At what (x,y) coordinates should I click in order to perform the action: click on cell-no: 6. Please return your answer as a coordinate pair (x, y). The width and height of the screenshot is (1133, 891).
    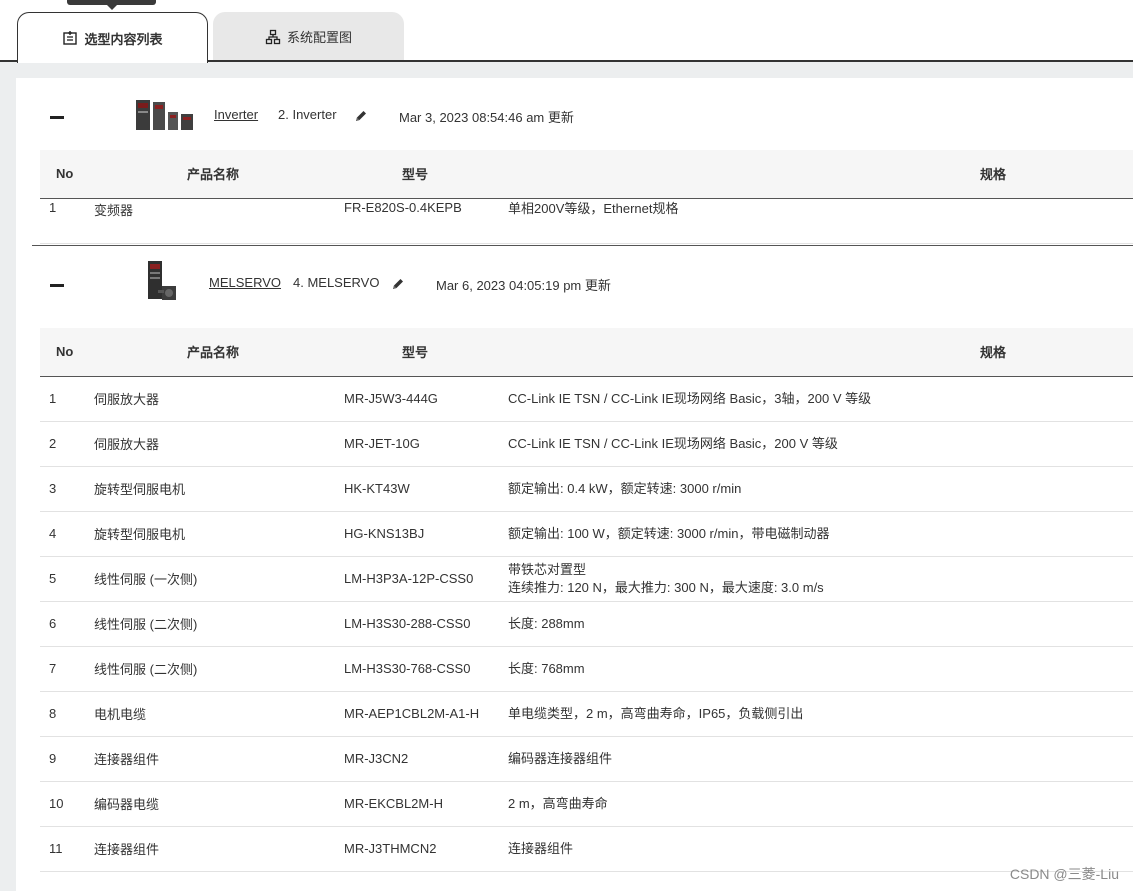
    Looking at the image, I should click on (53, 623).